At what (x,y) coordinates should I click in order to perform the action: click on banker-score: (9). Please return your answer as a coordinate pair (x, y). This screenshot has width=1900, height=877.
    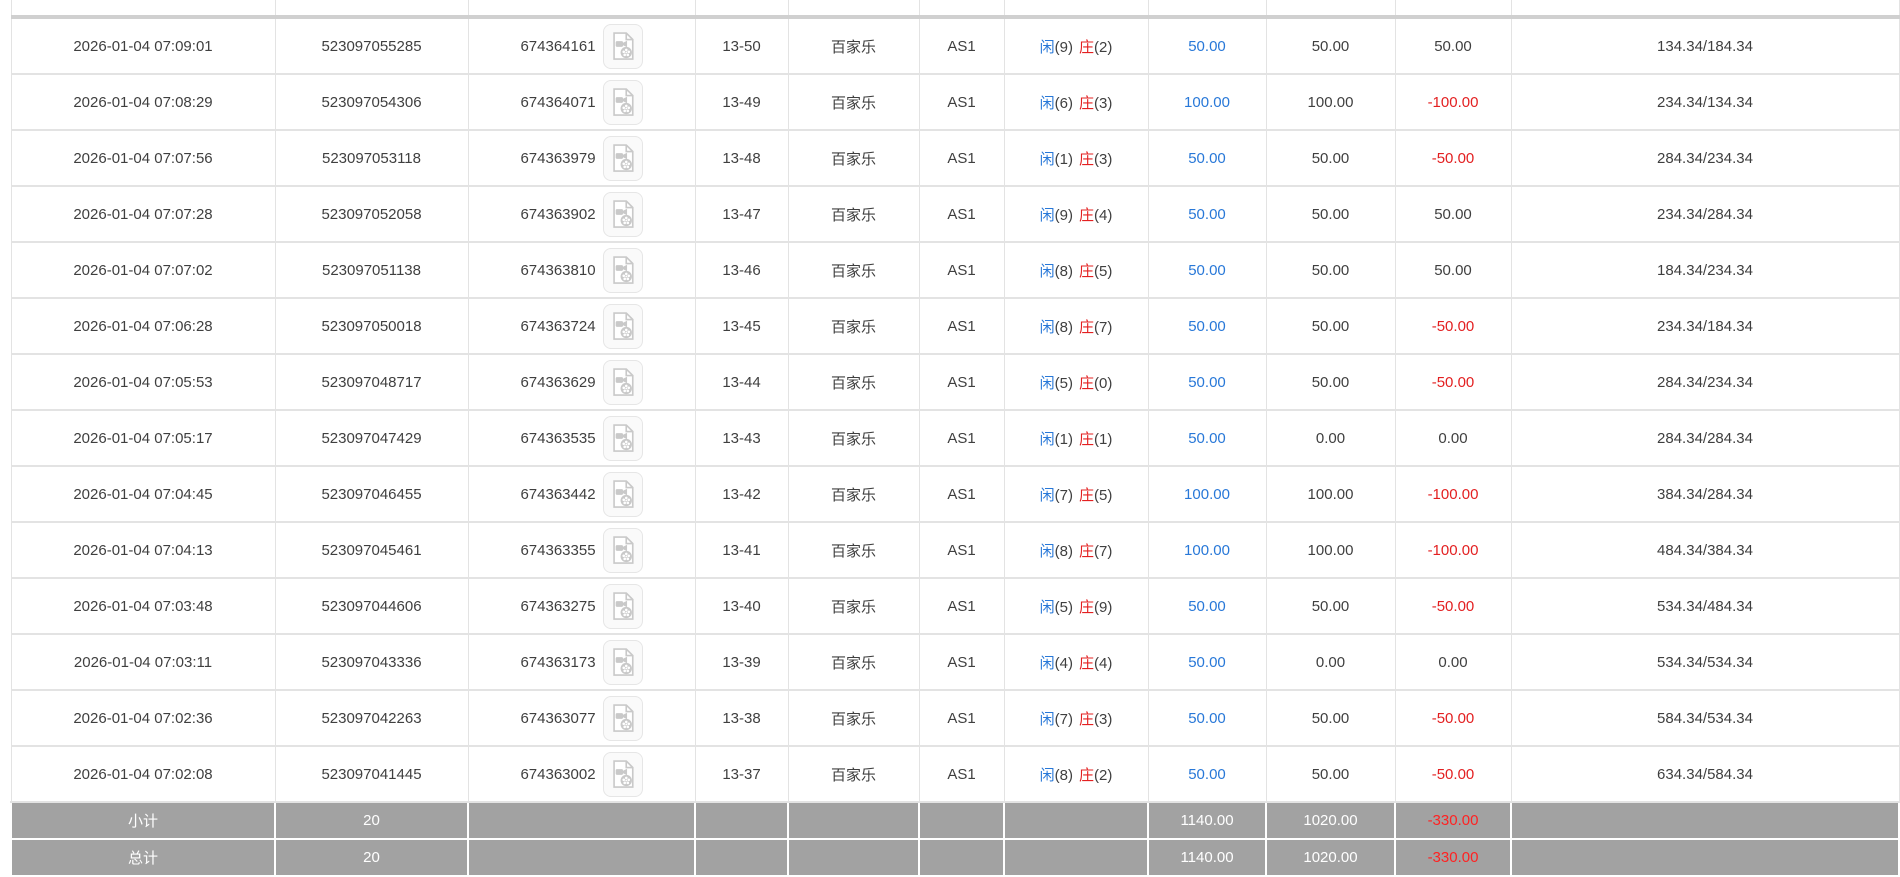
    Looking at the image, I should click on (1103, 607).